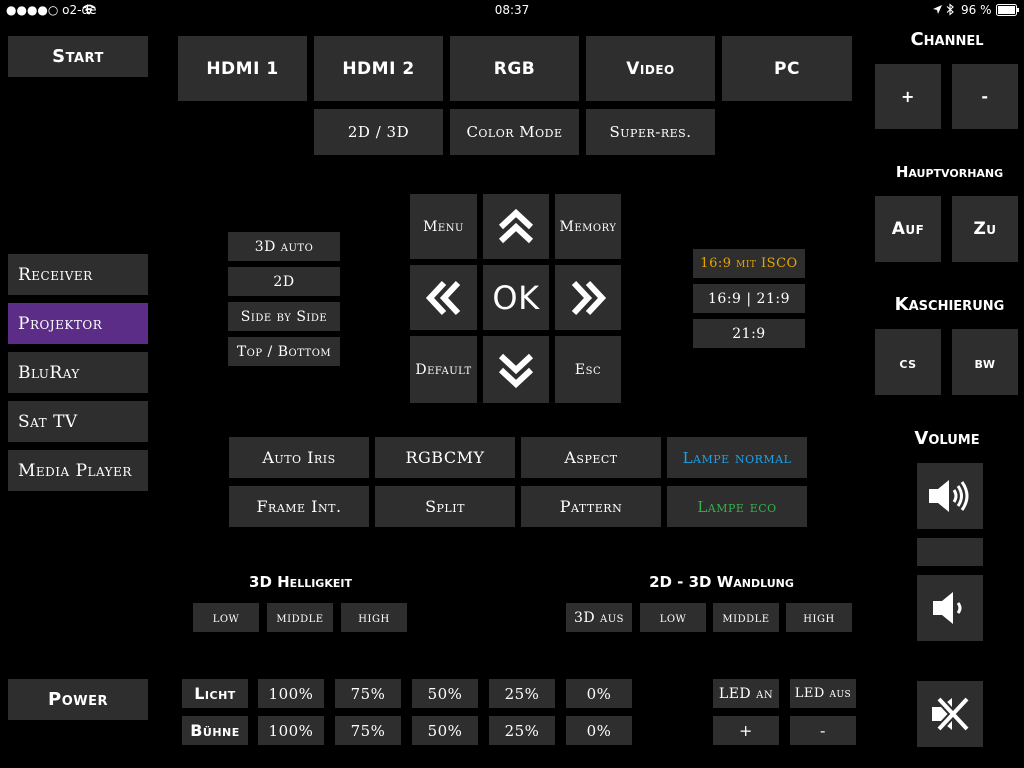  What do you see at coordinates (512, 10) in the screenshot?
I see `status-time: 08:37` at bounding box center [512, 10].